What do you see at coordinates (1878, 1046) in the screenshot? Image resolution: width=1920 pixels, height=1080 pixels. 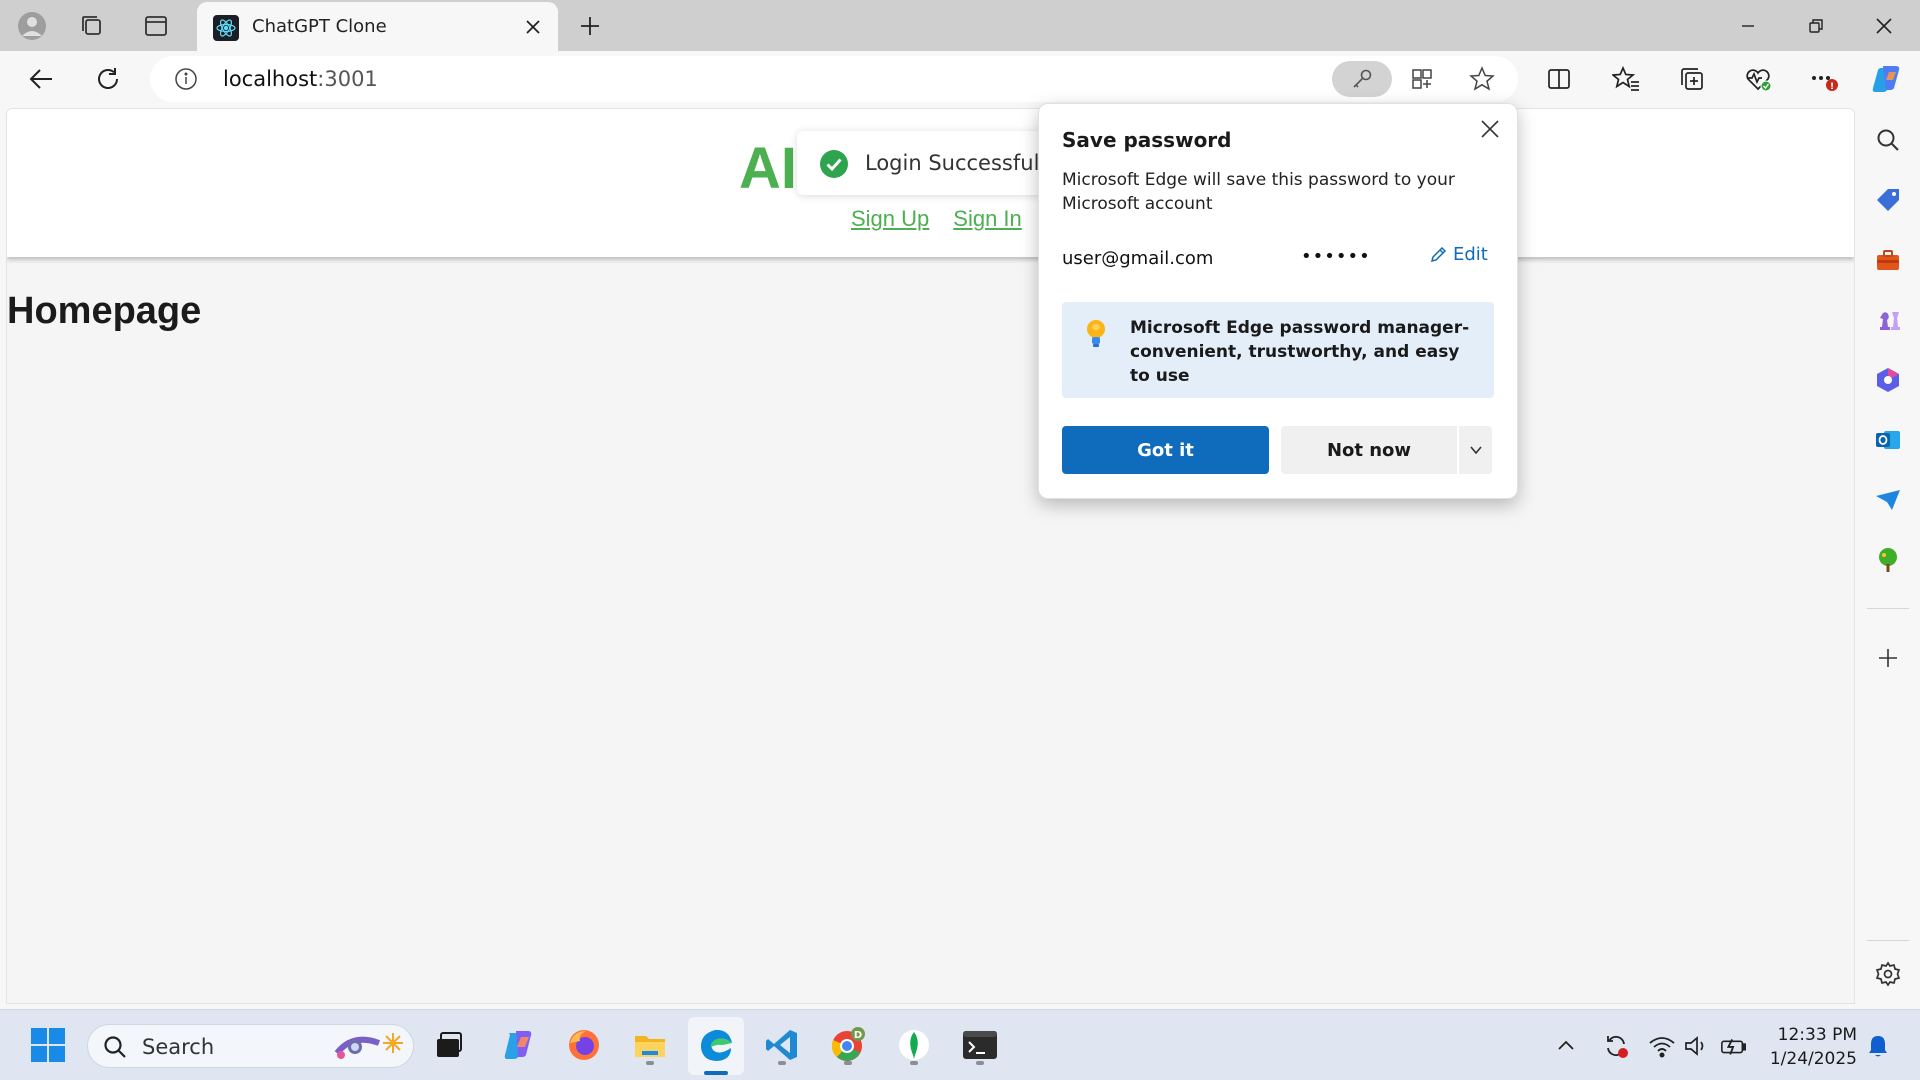 I see `notification-bell-icon` at bounding box center [1878, 1046].